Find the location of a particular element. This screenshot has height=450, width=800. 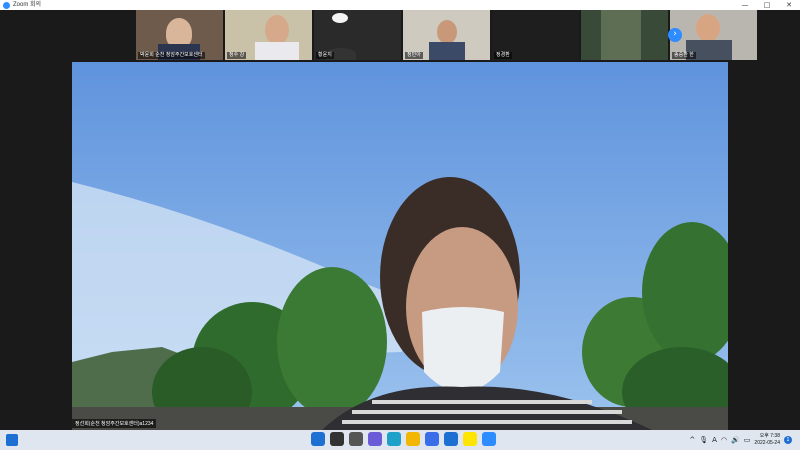

next-page-button: › is located at coordinates (675, 35).